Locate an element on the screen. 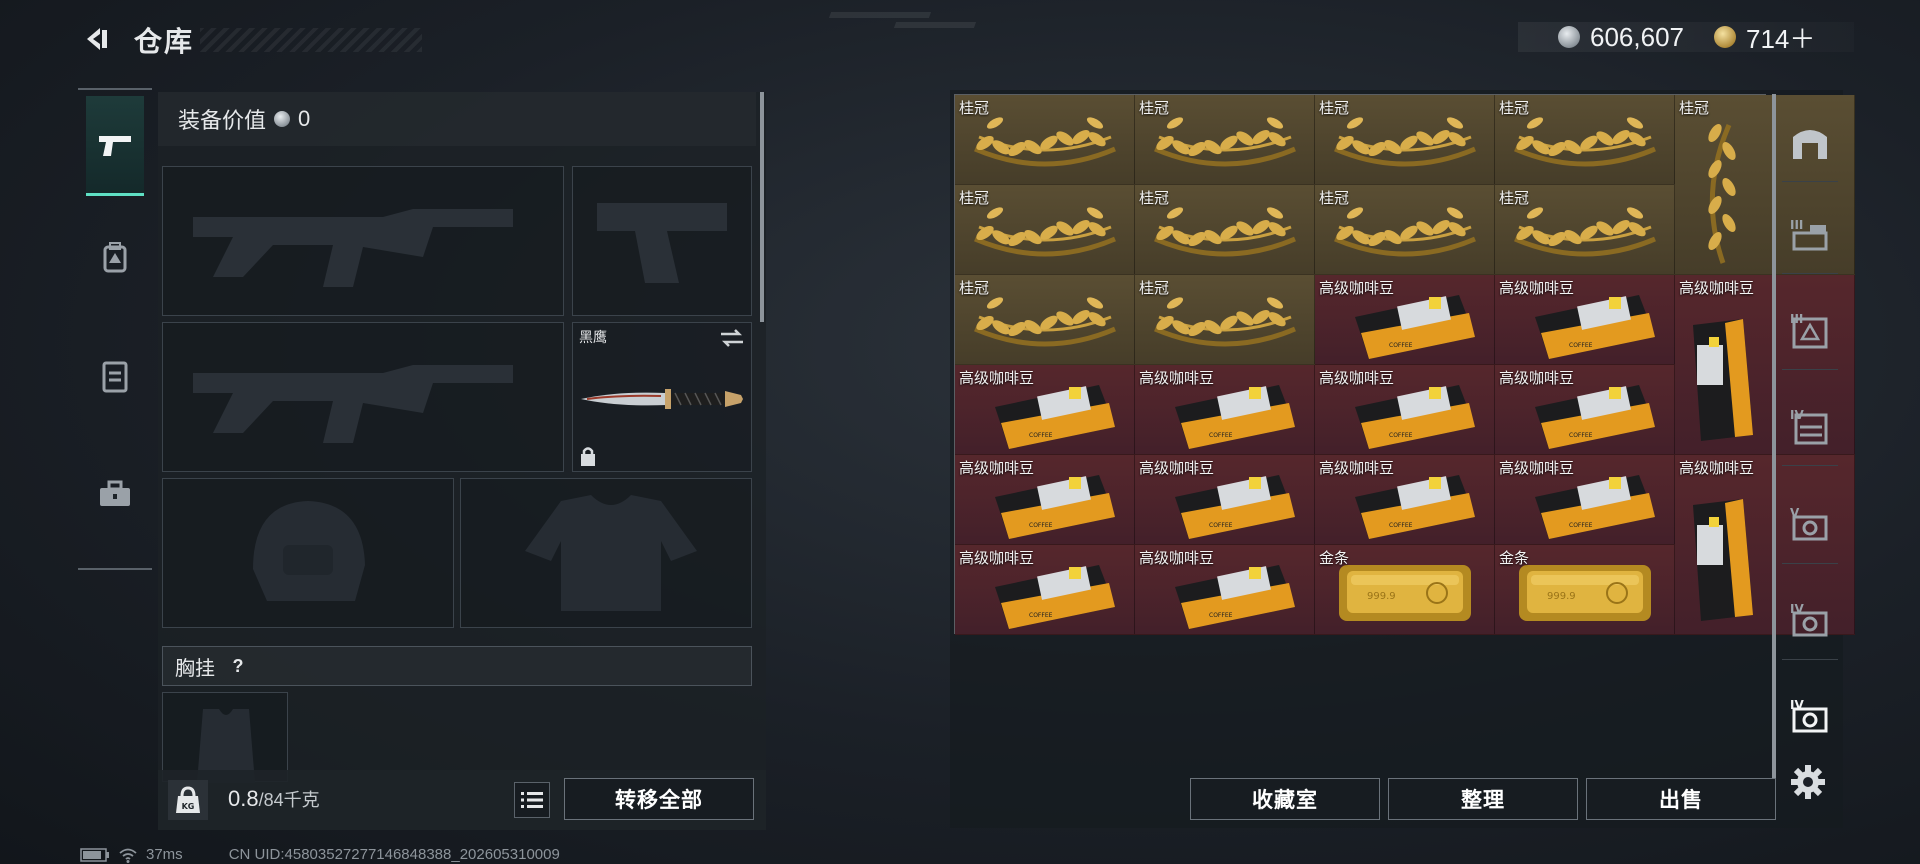 The image size is (1920, 864). chest-rig-label: 胸挂 is located at coordinates (195, 668).